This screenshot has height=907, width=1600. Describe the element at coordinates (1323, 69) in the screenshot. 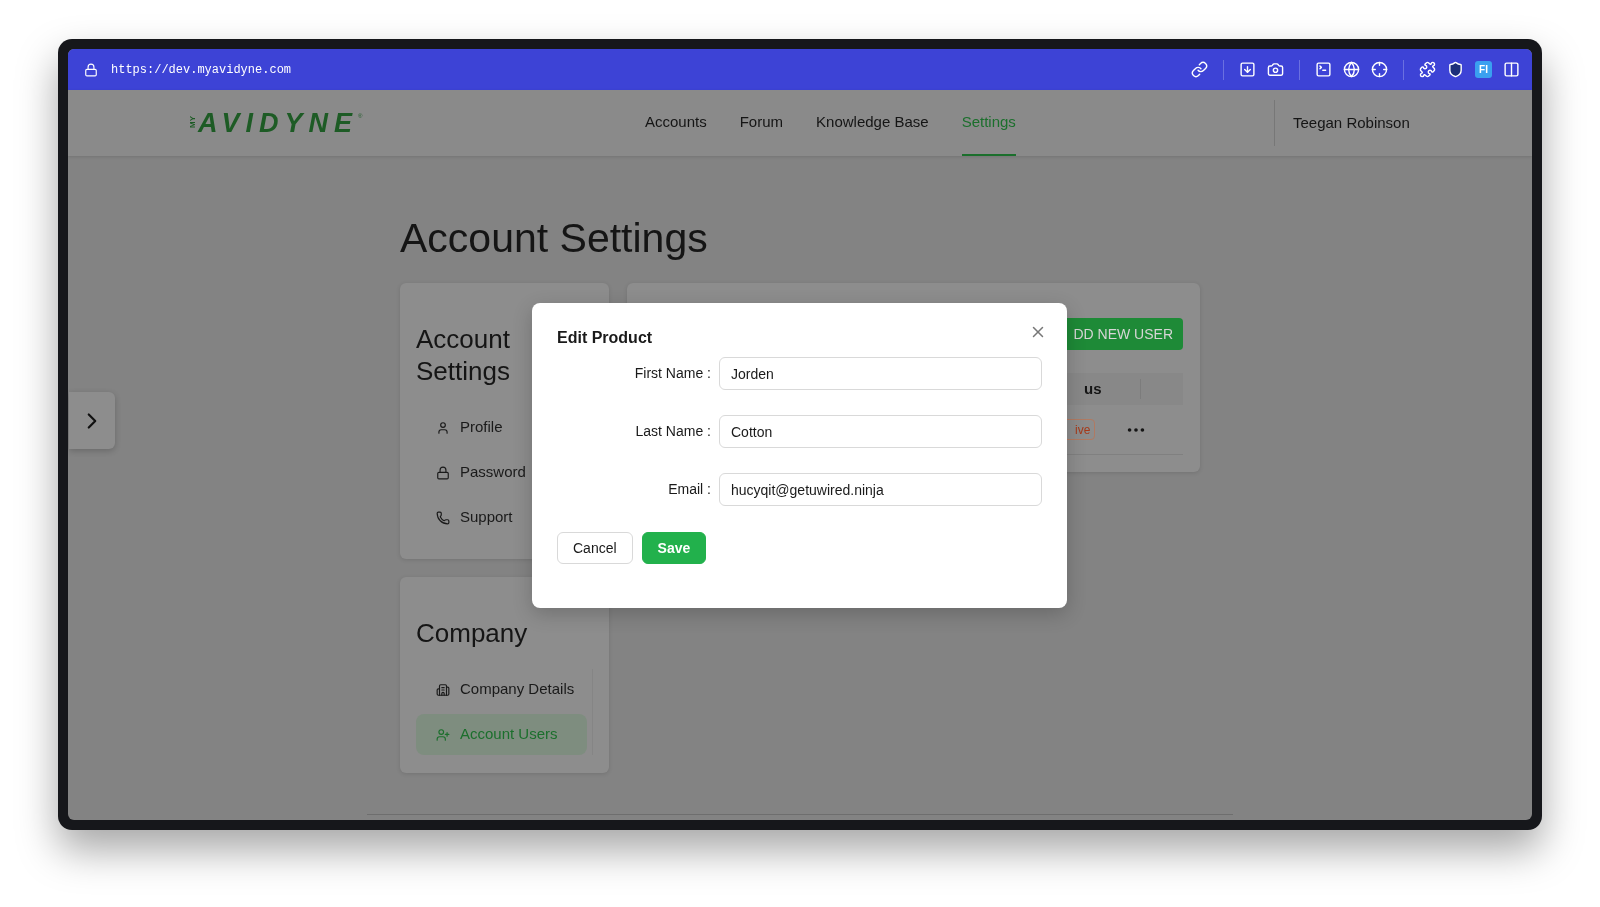

I see `terminal-icon` at that location.